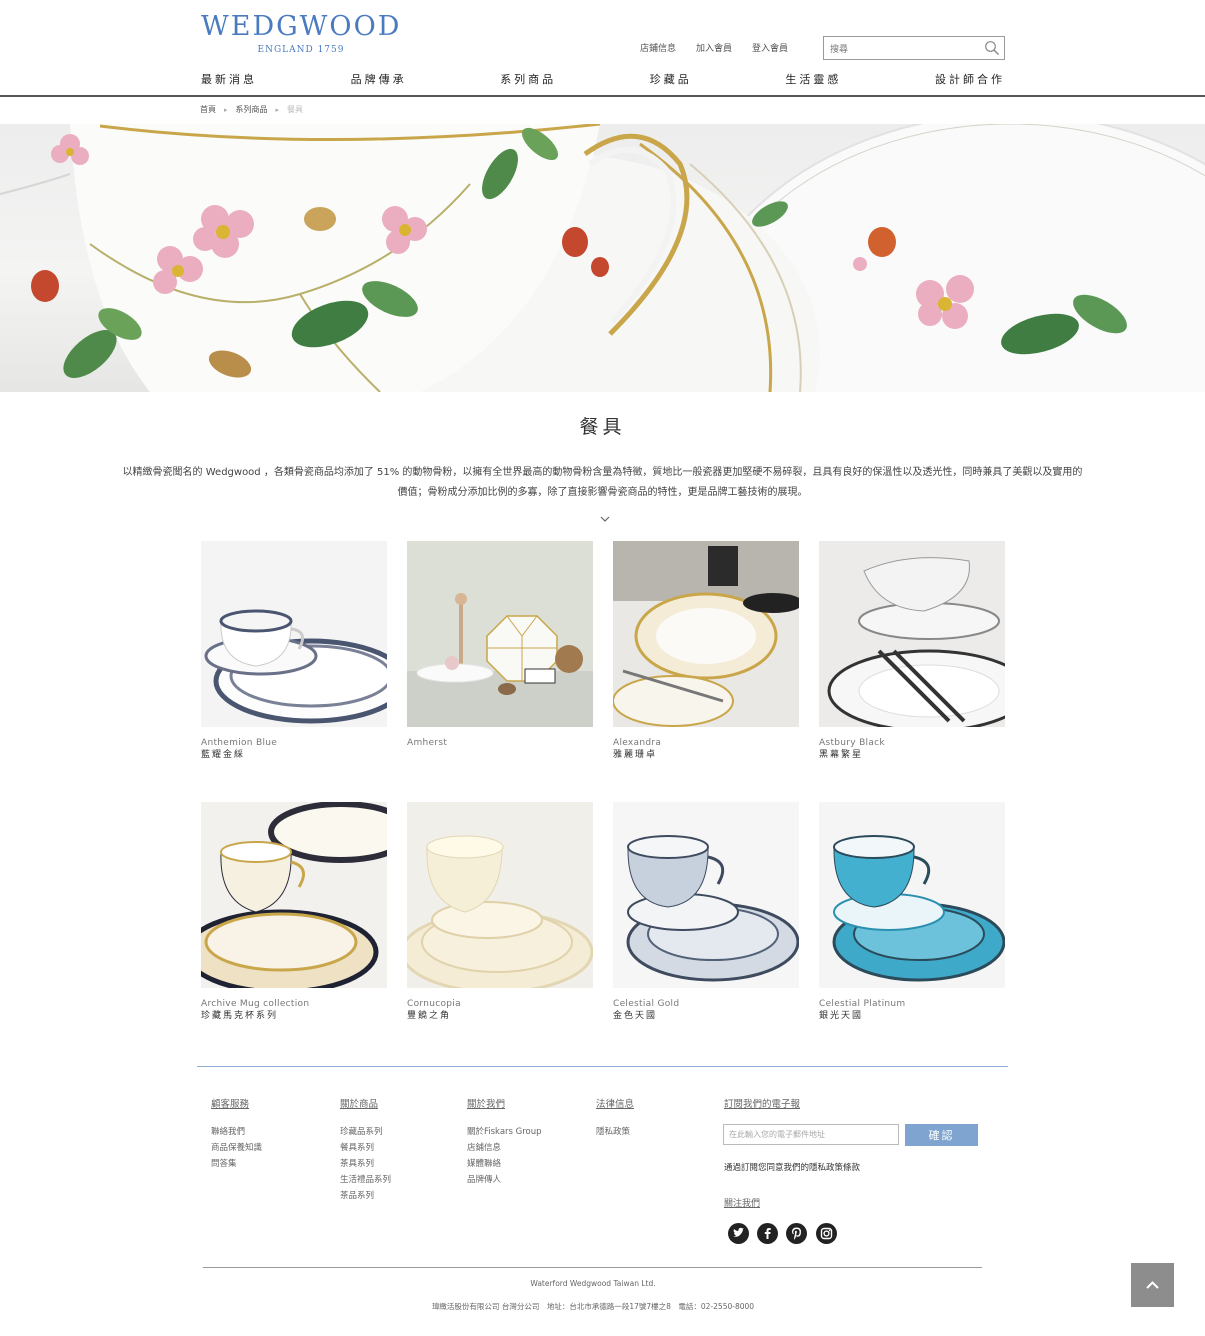 The width and height of the screenshot is (1205, 1336). Describe the element at coordinates (658, 47) in the screenshot. I see `store-info-link: 店鋪信息` at that location.